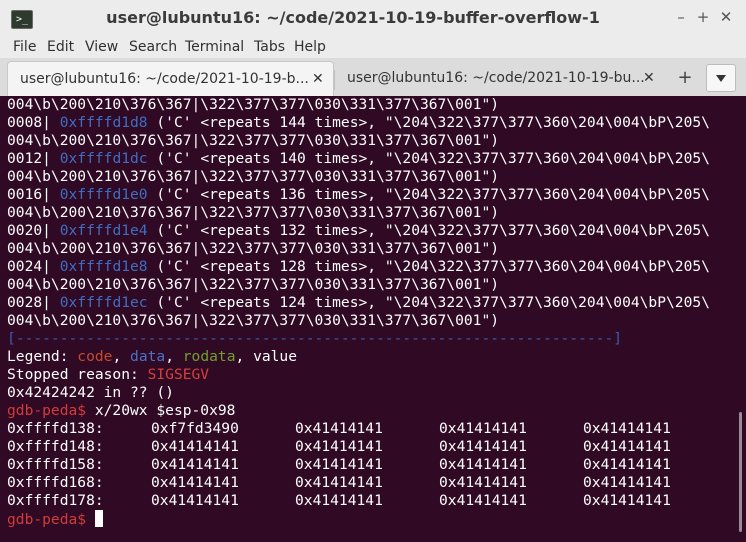 This screenshot has width=746, height=542. I want to click on stack-address: 0xffffd1ec, so click(103, 302).